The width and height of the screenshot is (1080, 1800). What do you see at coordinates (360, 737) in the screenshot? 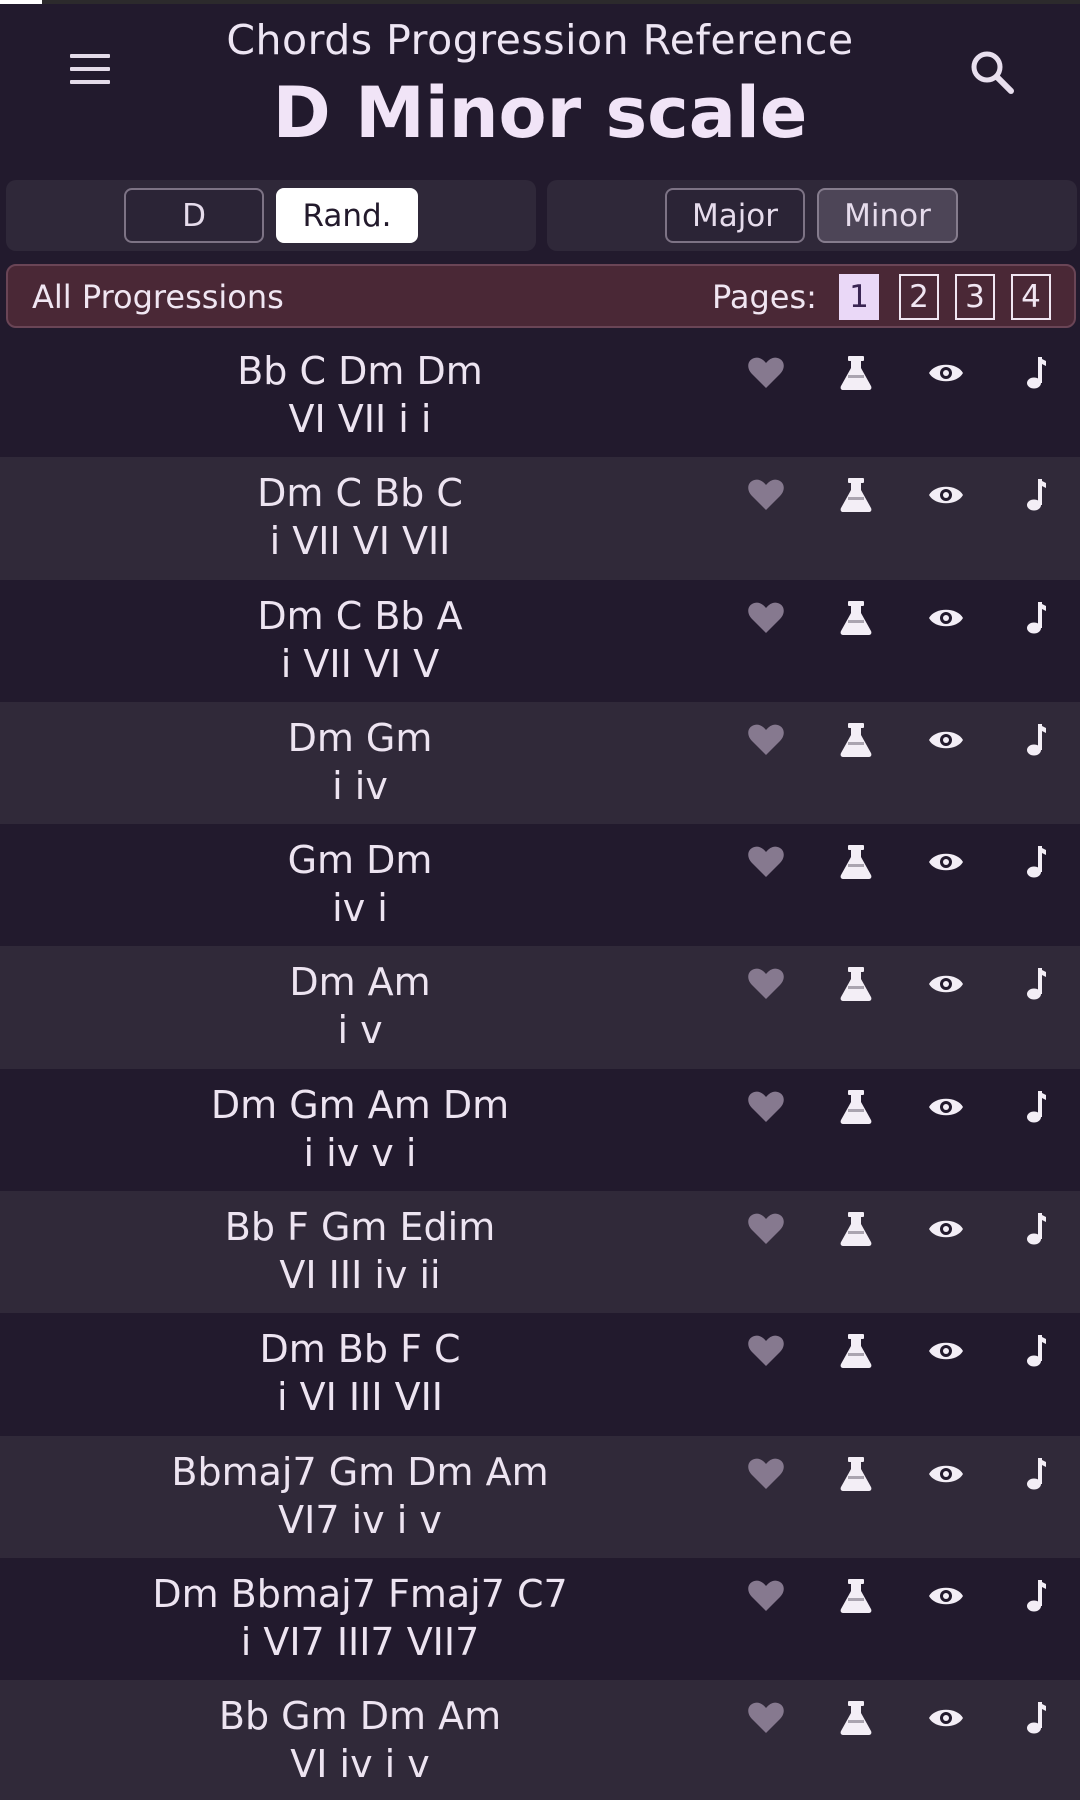
I see `chord-names: Dm Gm` at bounding box center [360, 737].